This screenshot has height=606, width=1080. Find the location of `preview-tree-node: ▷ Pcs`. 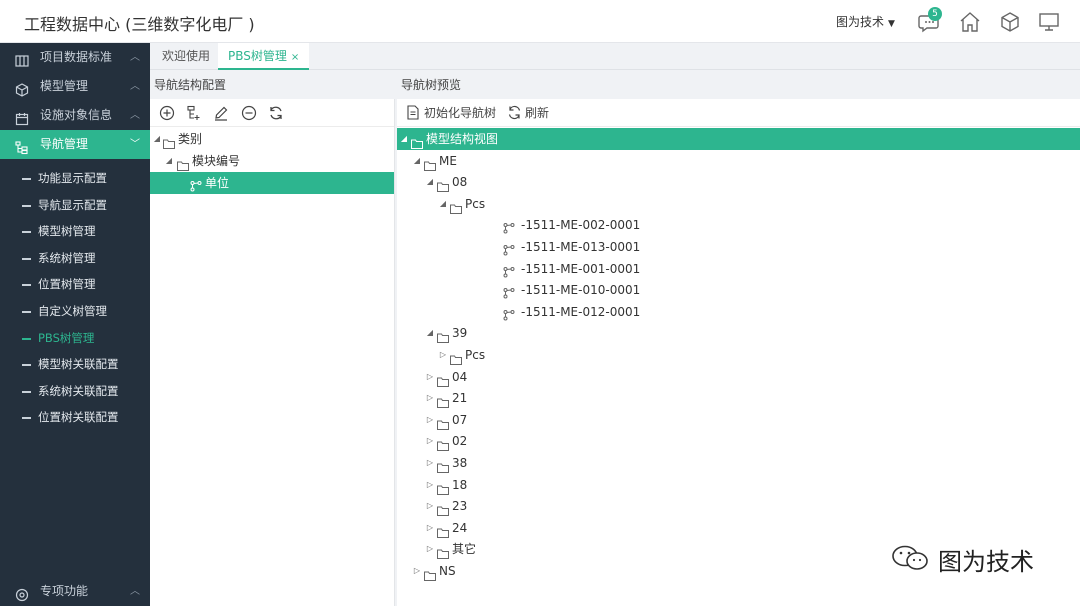

preview-tree-node: ▷ Pcs is located at coordinates (738, 355).